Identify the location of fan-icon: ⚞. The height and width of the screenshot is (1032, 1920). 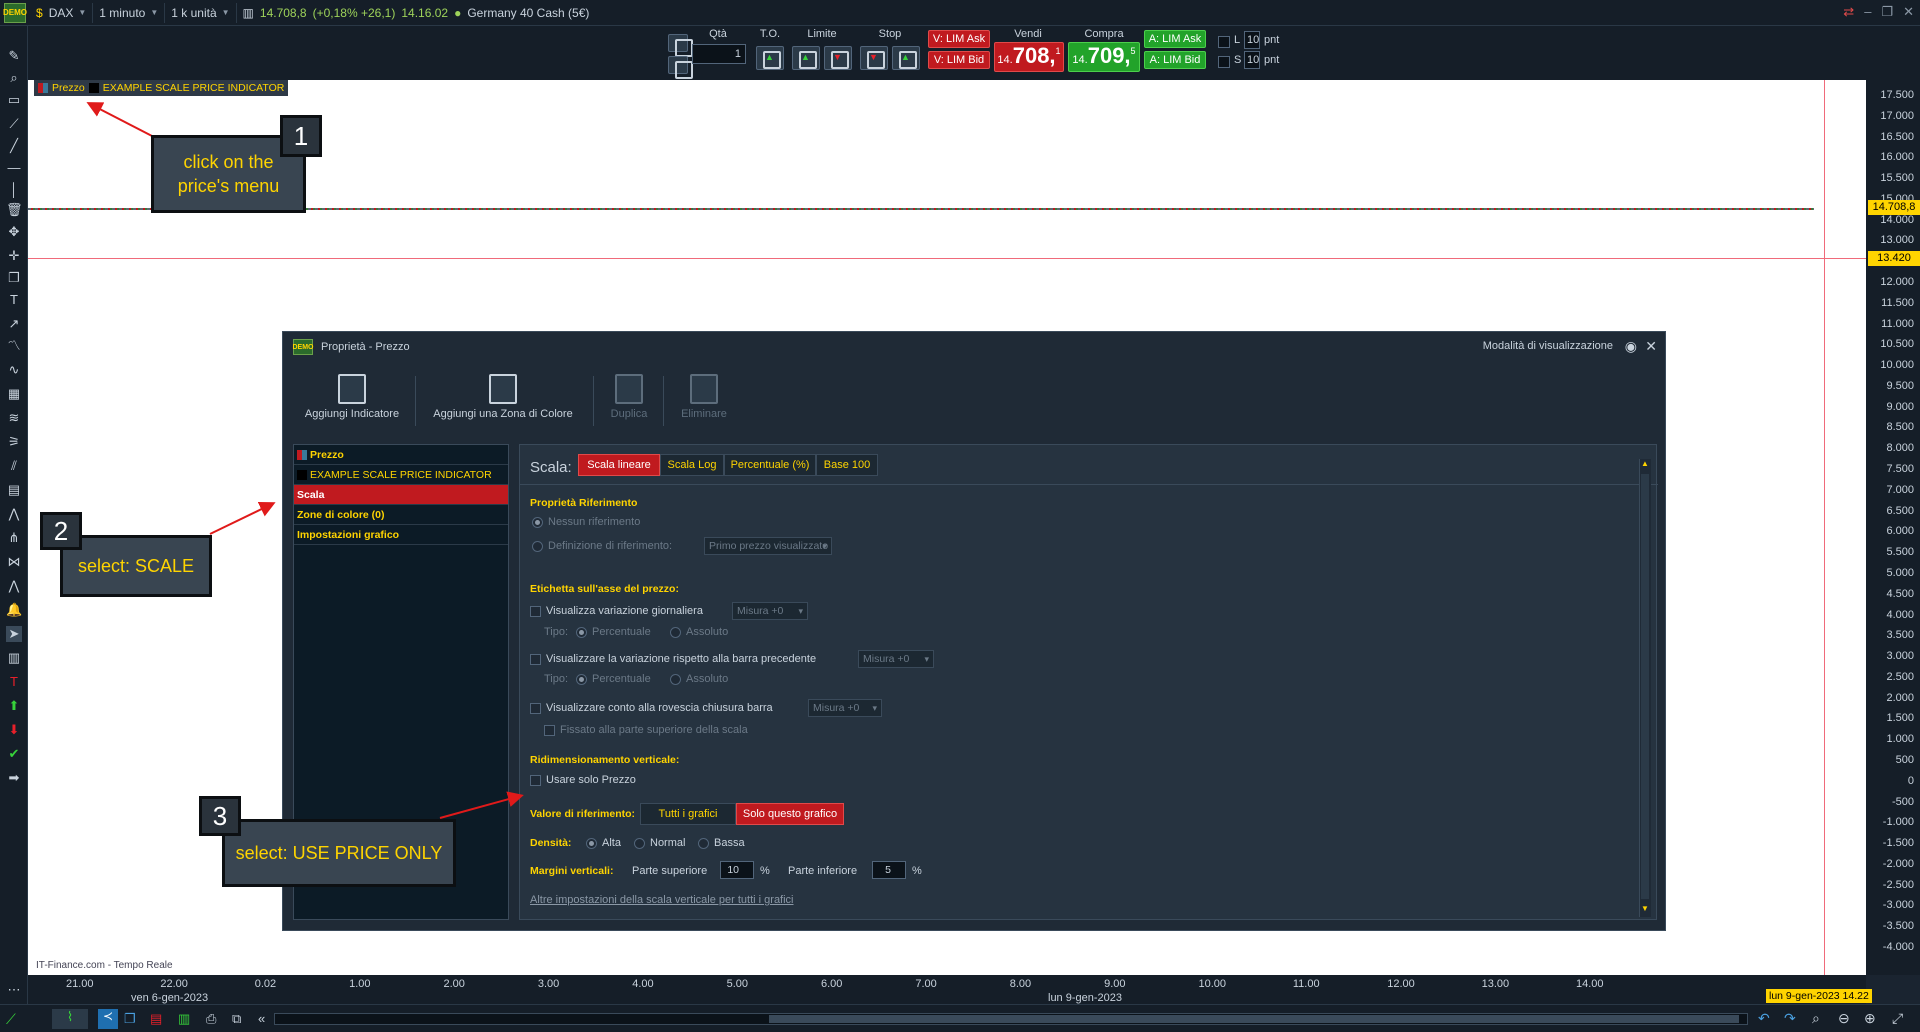
(14, 442).